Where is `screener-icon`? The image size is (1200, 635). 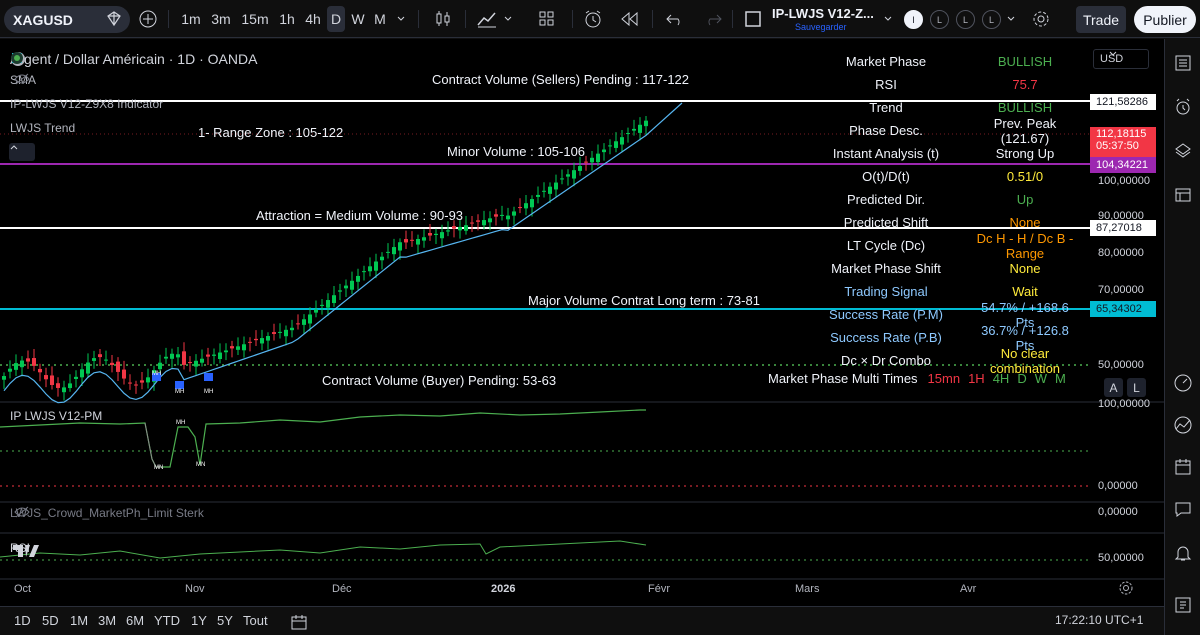
screener-icon is located at coordinates (1183, 195).